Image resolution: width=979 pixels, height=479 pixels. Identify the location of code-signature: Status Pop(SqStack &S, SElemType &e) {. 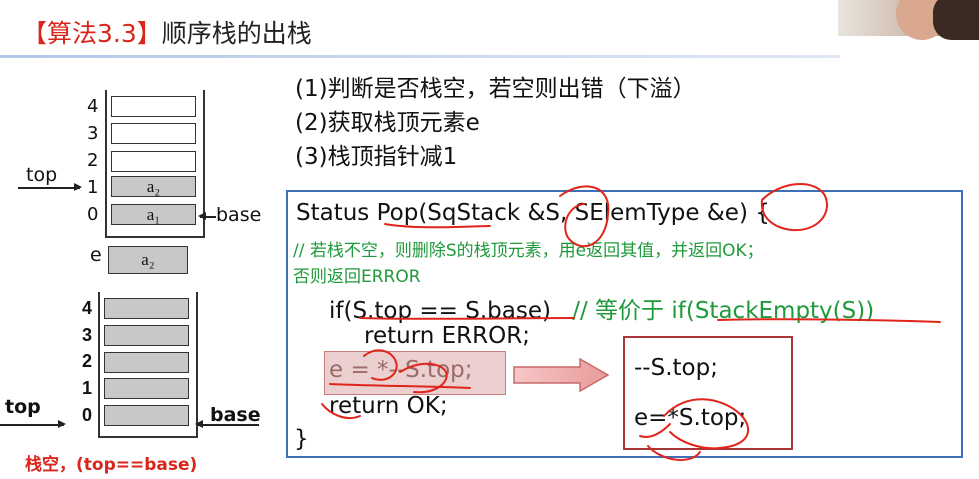
(533, 213).